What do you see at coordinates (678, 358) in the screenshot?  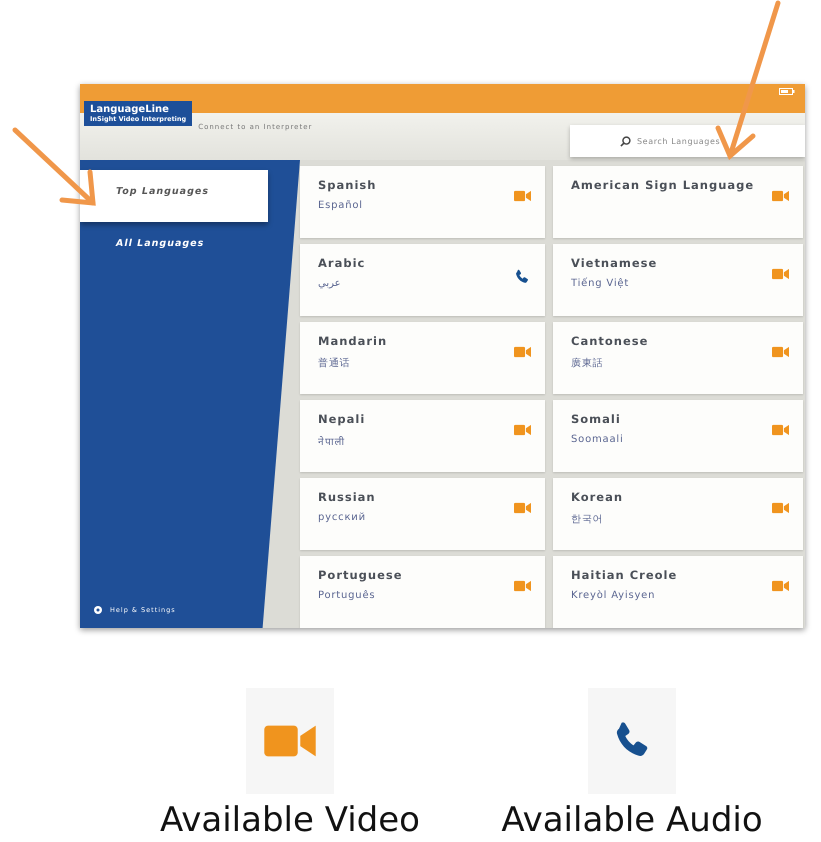 I see `language-card: Cantonese 廣東話` at bounding box center [678, 358].